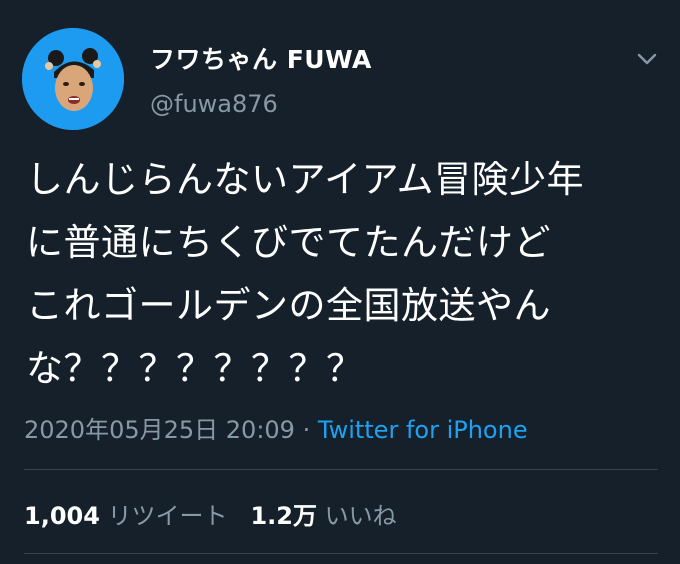 Image resolution: width=680 pixels, height=564 pixels. What do you see at coordinates (288, 305) in the screenshot?
I see `tweet-text-line: これゴールデンの全国放送やん` at bounding box center [288, 305].